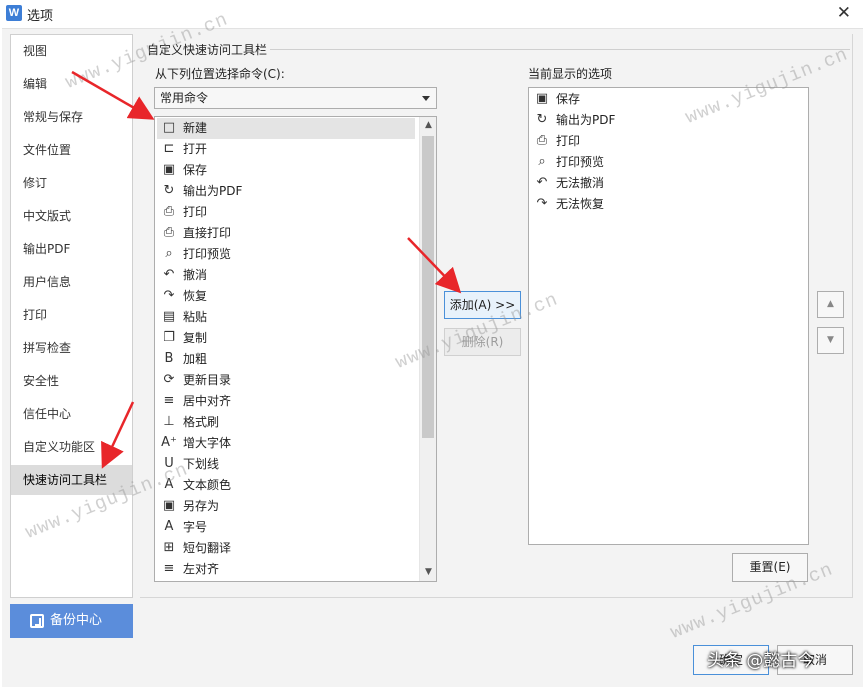  What do you see at coordinates (542, 140) in the screenshot?
I see `printer-icon: ⎙` at bounding box center [542, 140].